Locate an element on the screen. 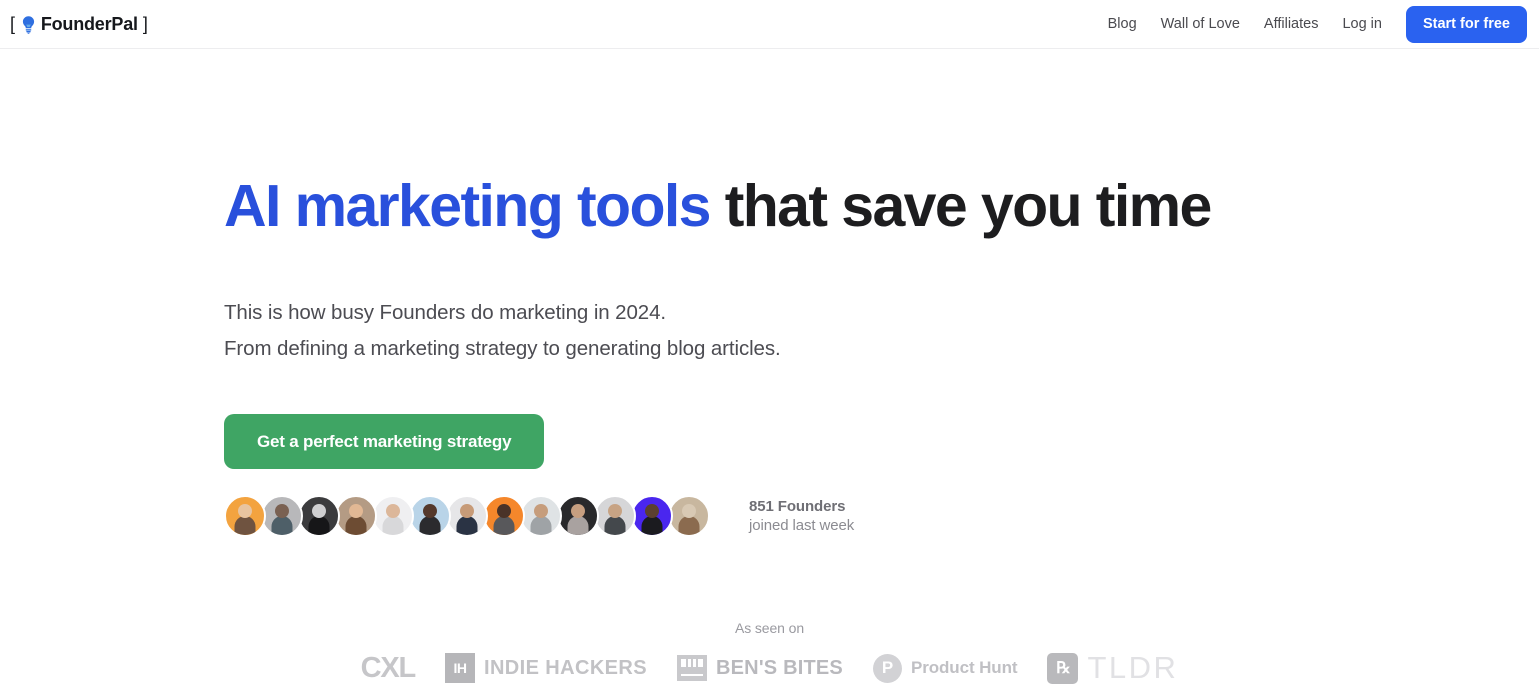 This screenshot has height=698, width=1539. logo-bens-bites: BEN'S BITES is located at coordinates (760, 668).